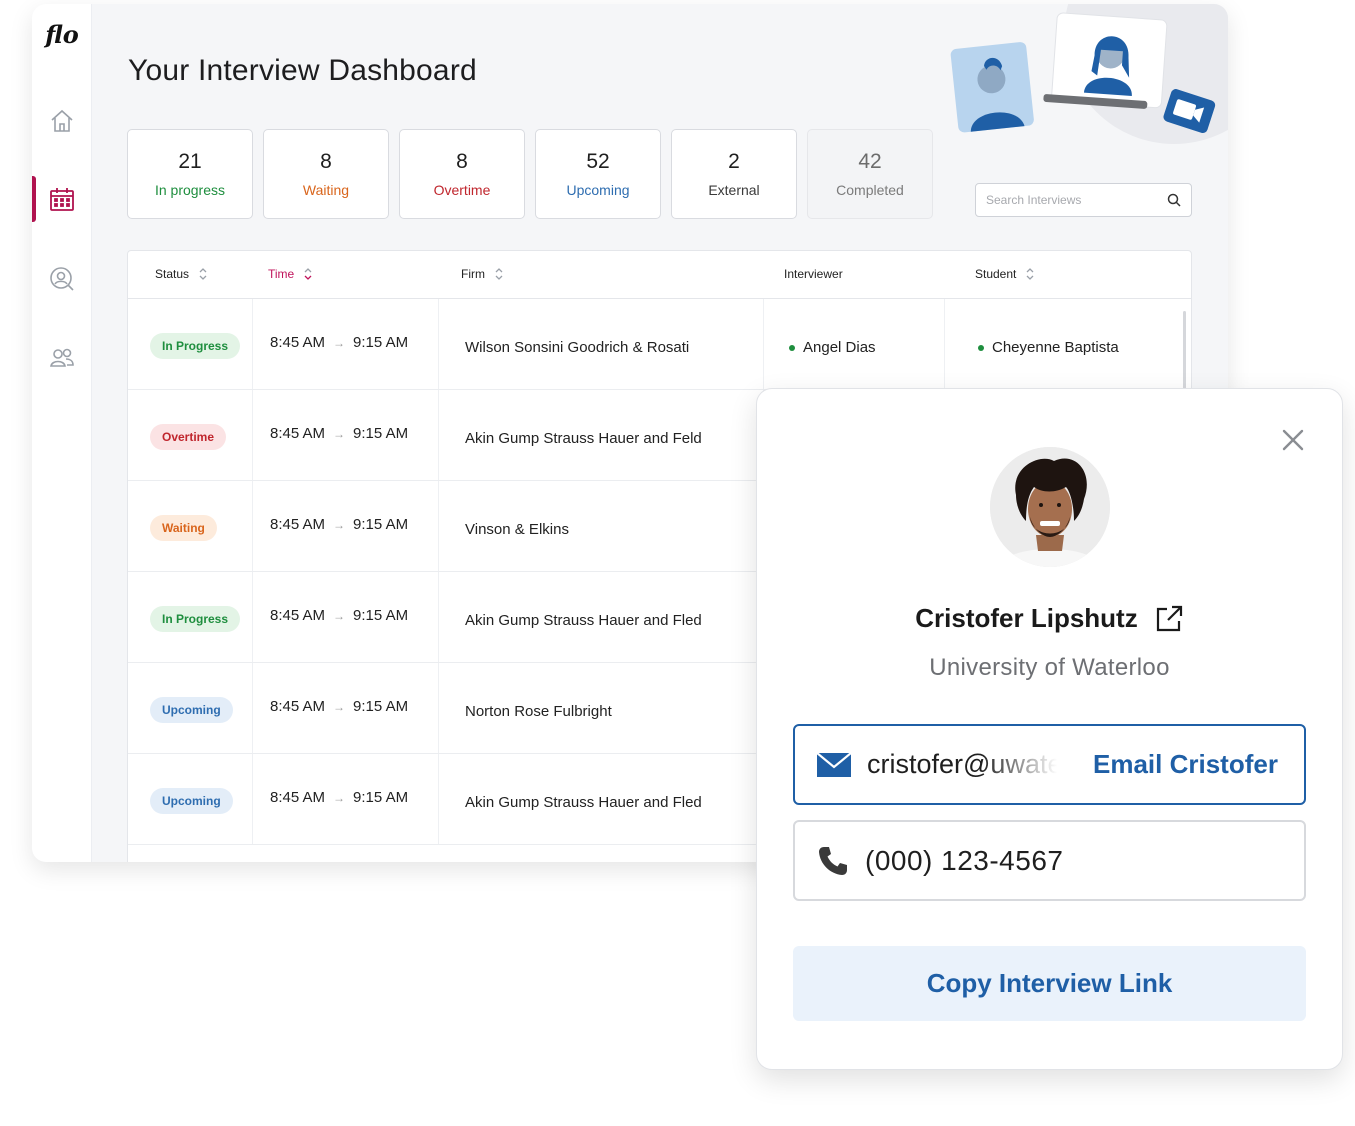 The height and width of the screenshot is (1126, 1355). I want to click on table-header: Status Time Firm Interviewer Student, so click(659, 275).